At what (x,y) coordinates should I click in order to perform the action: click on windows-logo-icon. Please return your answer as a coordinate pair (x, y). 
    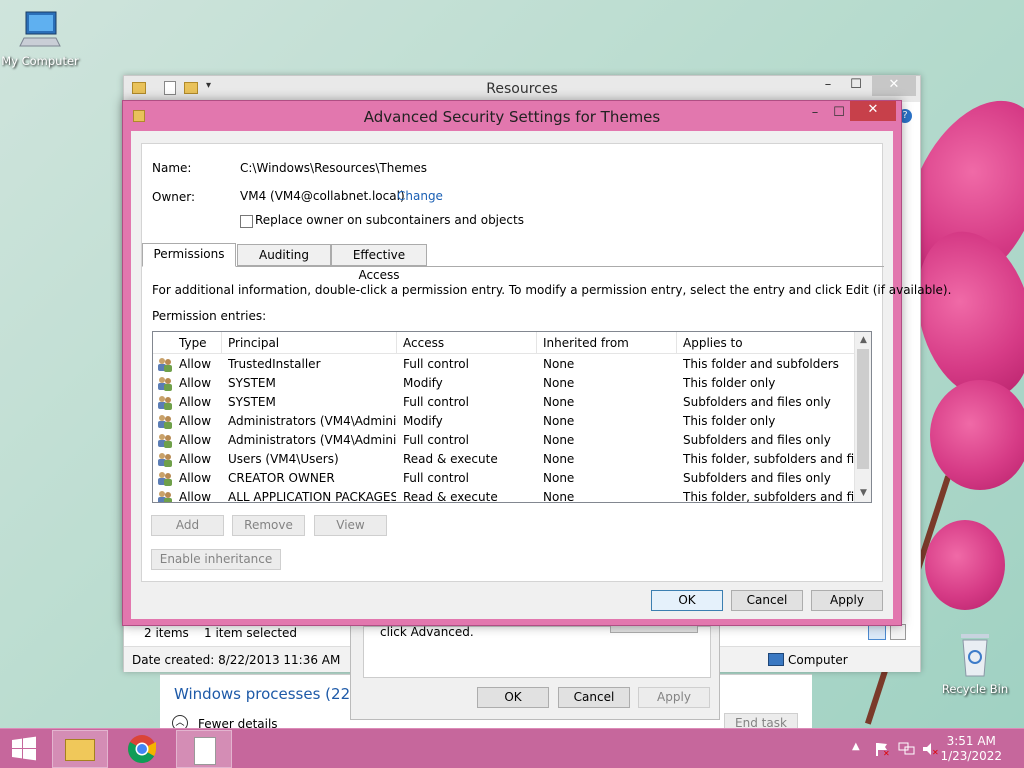
    Looking at the image, I should click on (24, 748).